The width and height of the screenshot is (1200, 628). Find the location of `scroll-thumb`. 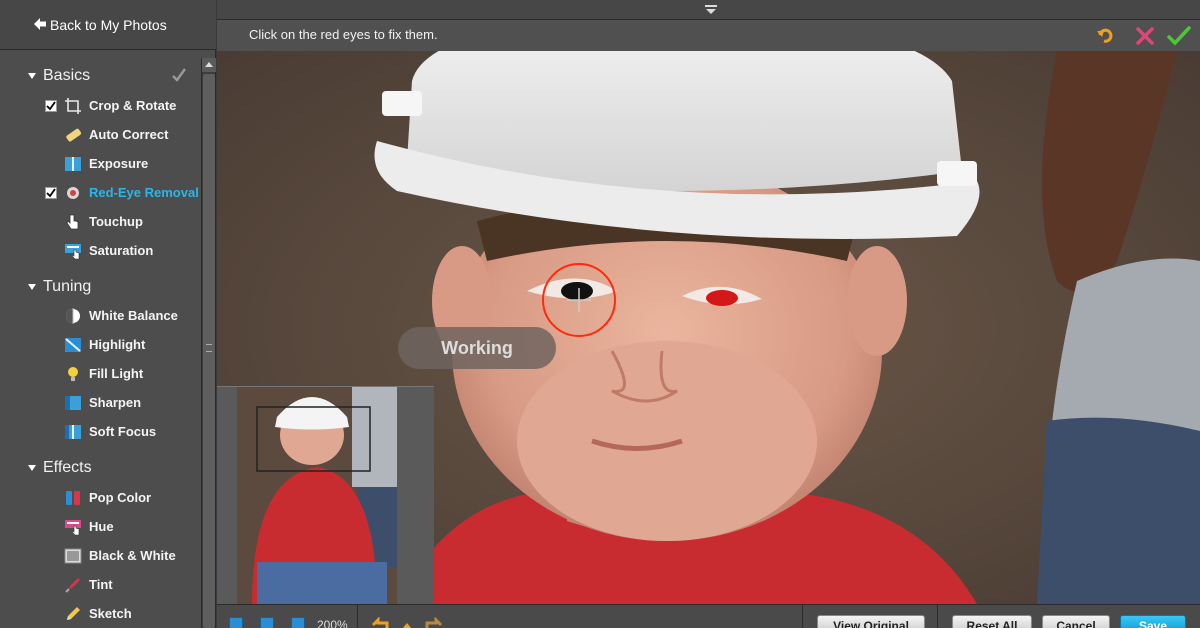

scroll-thumb is located at coordinates (209, 351).